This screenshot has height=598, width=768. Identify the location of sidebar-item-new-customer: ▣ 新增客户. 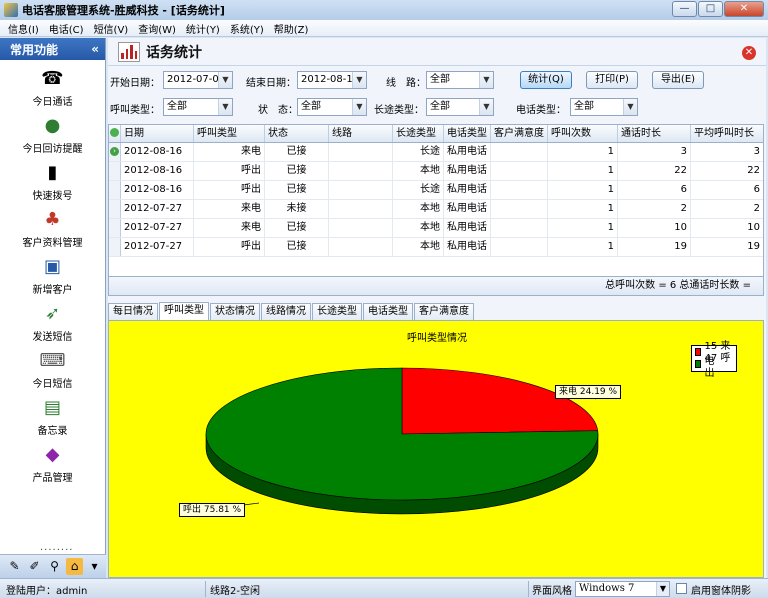
(52, 277).